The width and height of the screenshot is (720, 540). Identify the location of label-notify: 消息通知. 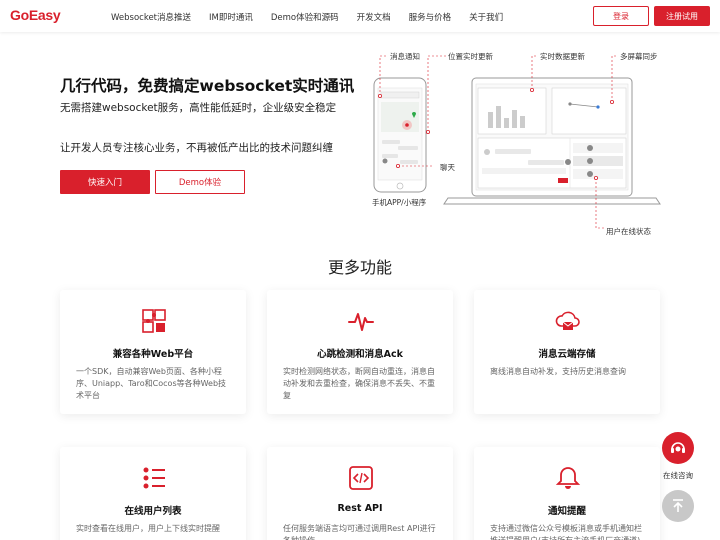
(405, 56).